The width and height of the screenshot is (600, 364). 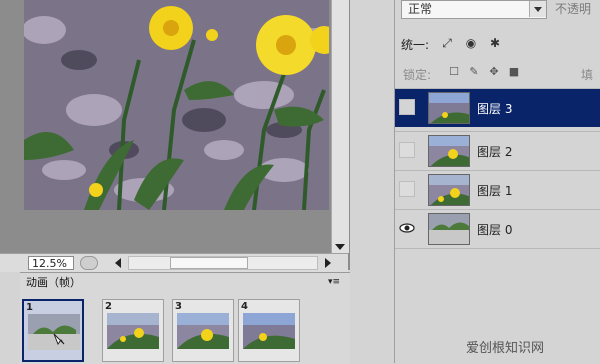 I want to click on layer-name: 图层 1, so click(x=495, y=191).